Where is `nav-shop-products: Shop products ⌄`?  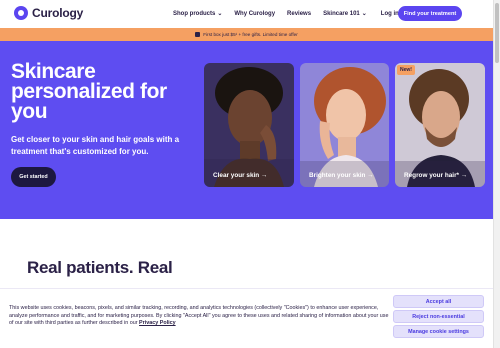
nav-shop-products: Shop products ⌄ is located at coordinates (198, 14).